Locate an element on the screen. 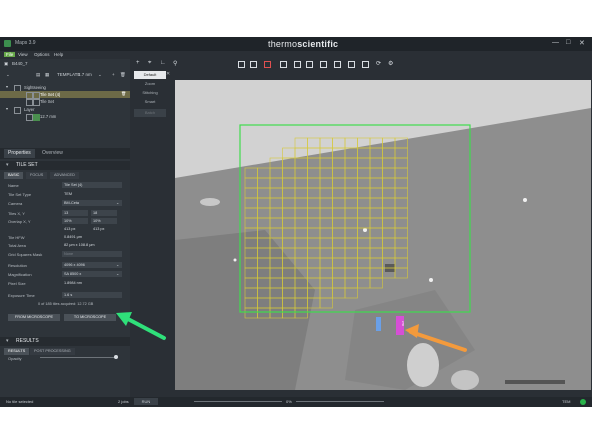 The width and height of the screenshot is (592, 444). green-arrow-shaft is located at coordinates (145, 328).